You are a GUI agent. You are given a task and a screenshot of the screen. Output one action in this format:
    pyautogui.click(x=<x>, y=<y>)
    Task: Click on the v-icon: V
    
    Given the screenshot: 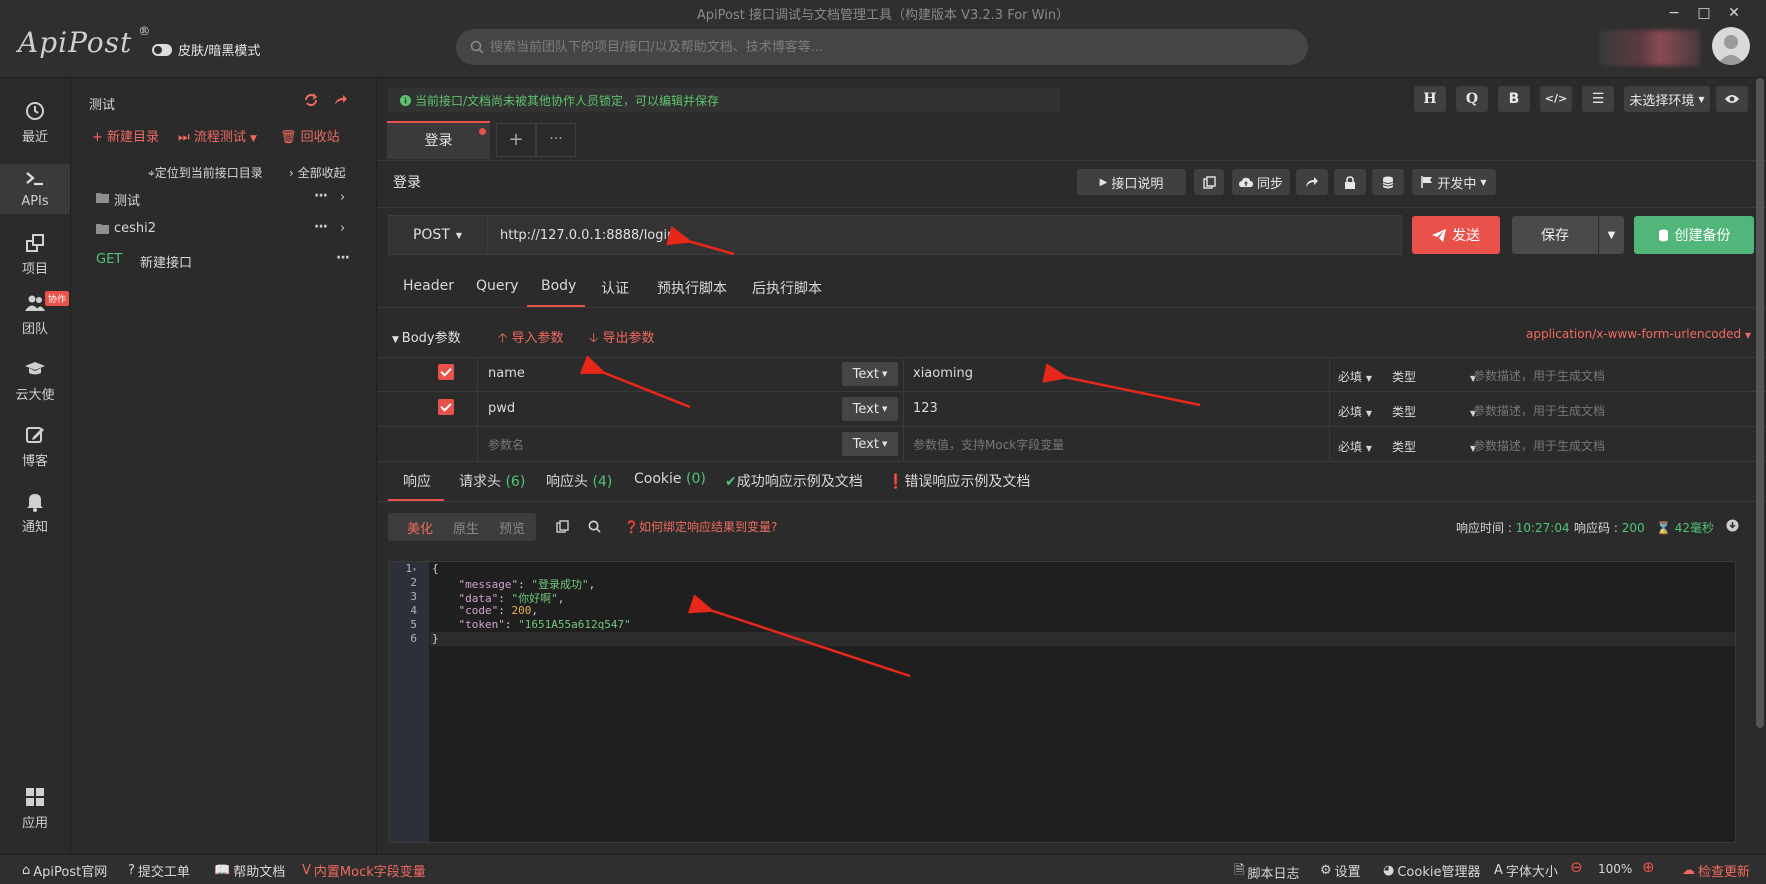 What is the action you would take?
    pyautogui.click(x=306, y=870)
    